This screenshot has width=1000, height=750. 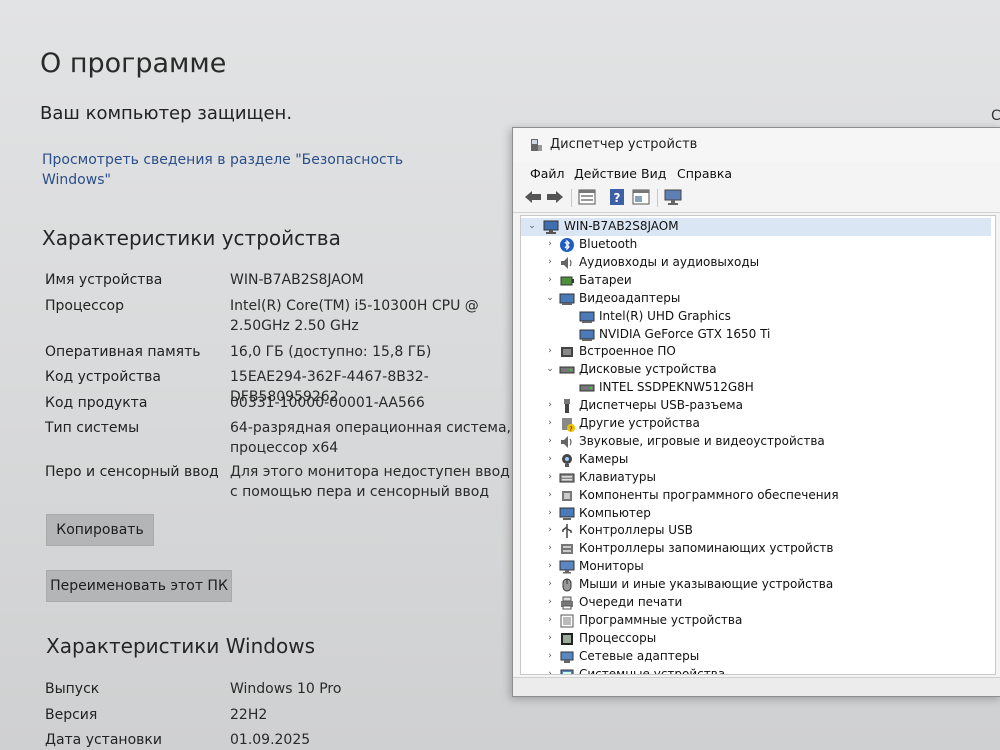 What do you see at coordinates (756, 585) in the screenshot?
I see `tree-category: › Мыши и иные указывающие устройства` at bounding box center [756, 585].